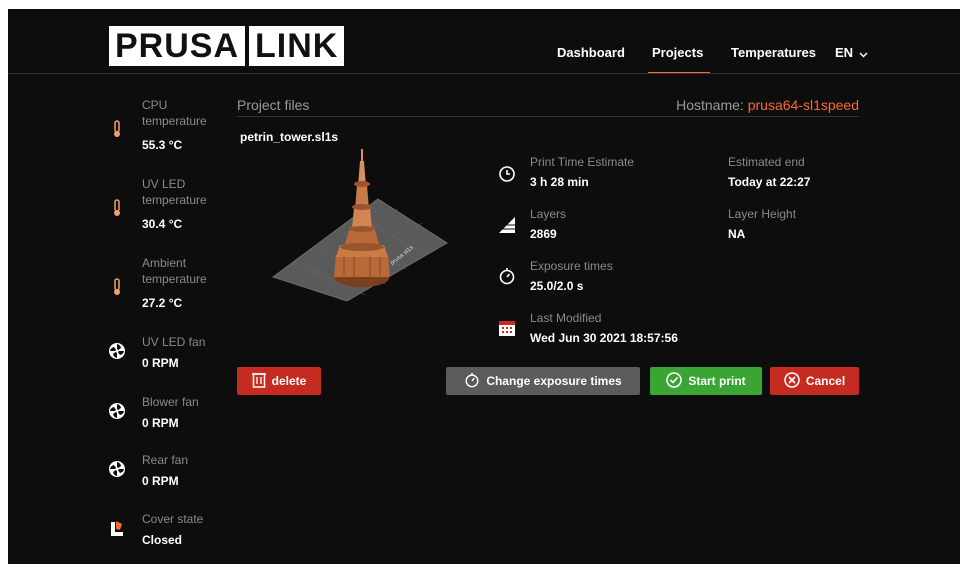 This screenshot has width=966, height=568. I want to click on start-print-label: Start print, so click(717, 381).